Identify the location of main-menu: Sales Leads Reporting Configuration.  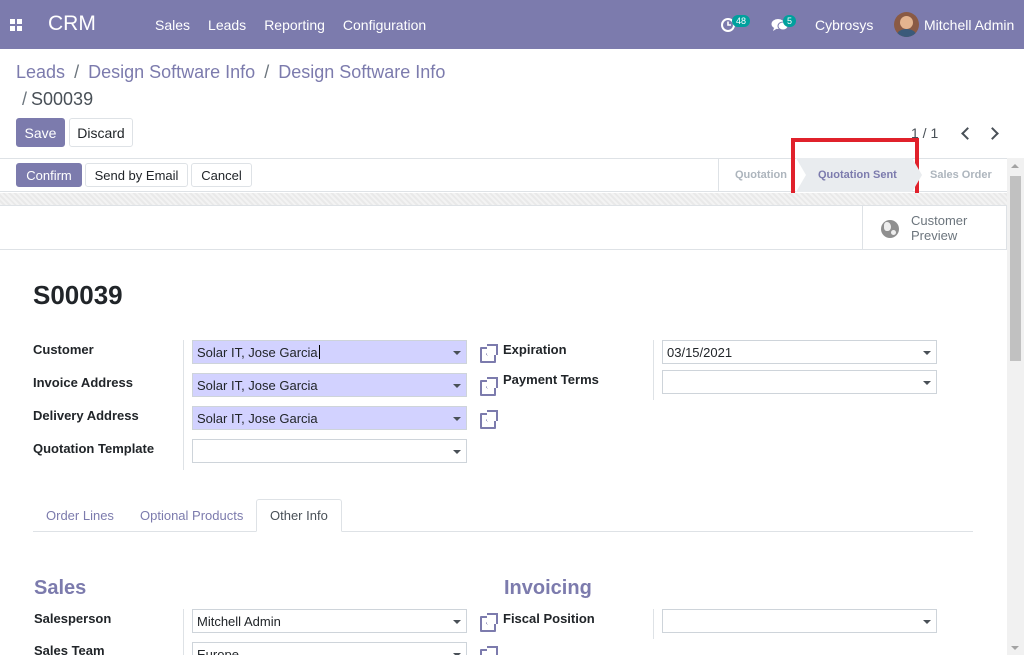
(299, 25).